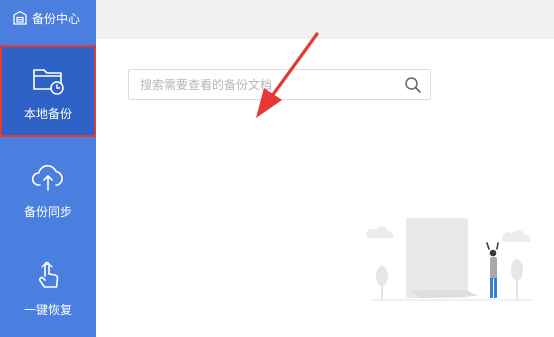  What do you see at coordinates (56, 18) in the screenshot?
I see `brand-label: 备份中心` at bounding box center [56, 18].